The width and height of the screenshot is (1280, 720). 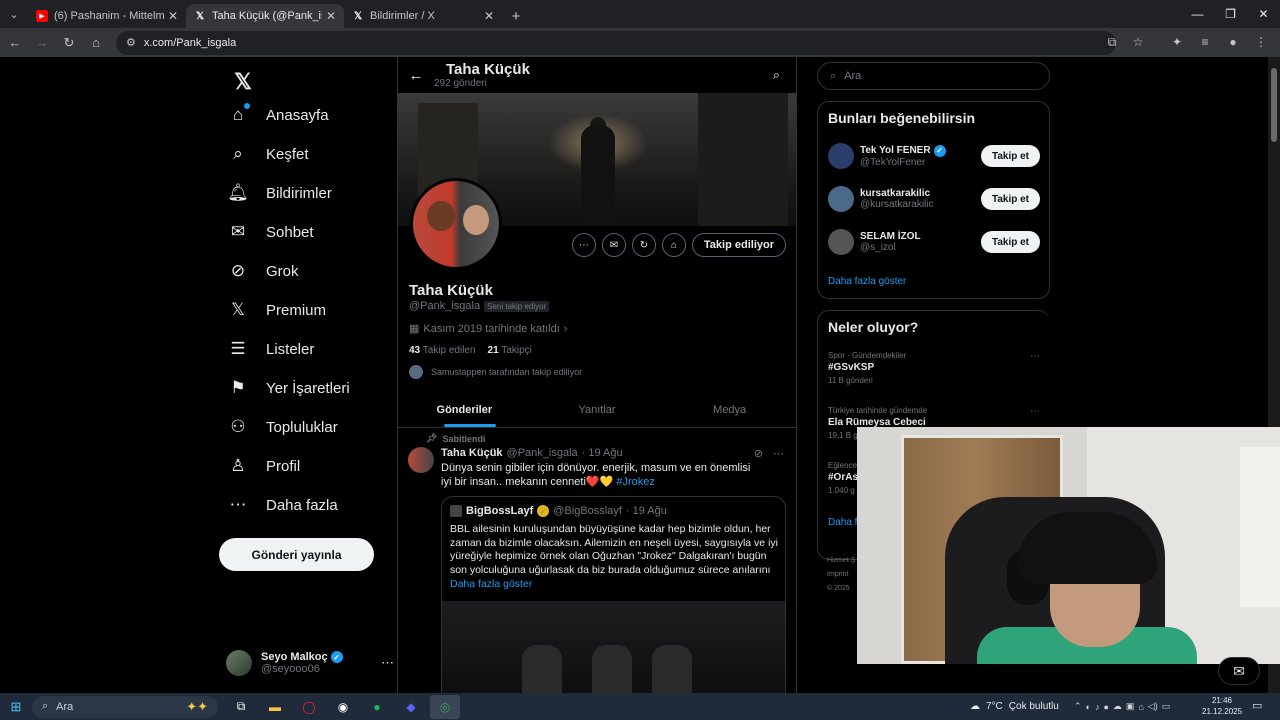 I want to click on nav-bookmarks: ⚑ Yer İşaretleri, so click(x=287, y=388).